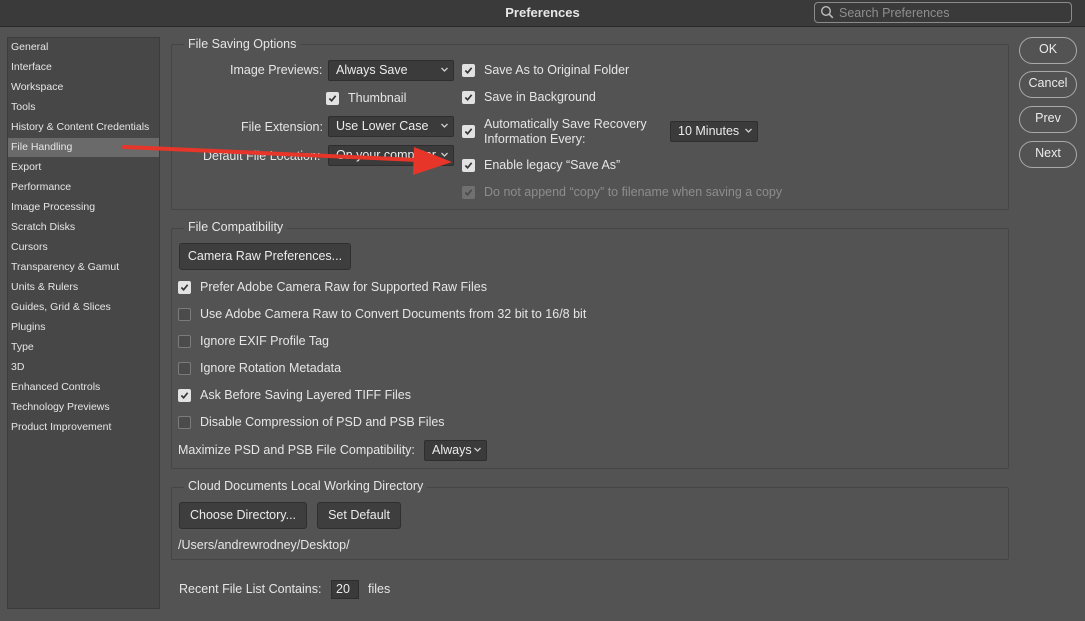  Describe the element at coordinates (265, 341) in the screenshot. I see `ignore-exif-label: Ignore EXIF Profile Tag` at that location.